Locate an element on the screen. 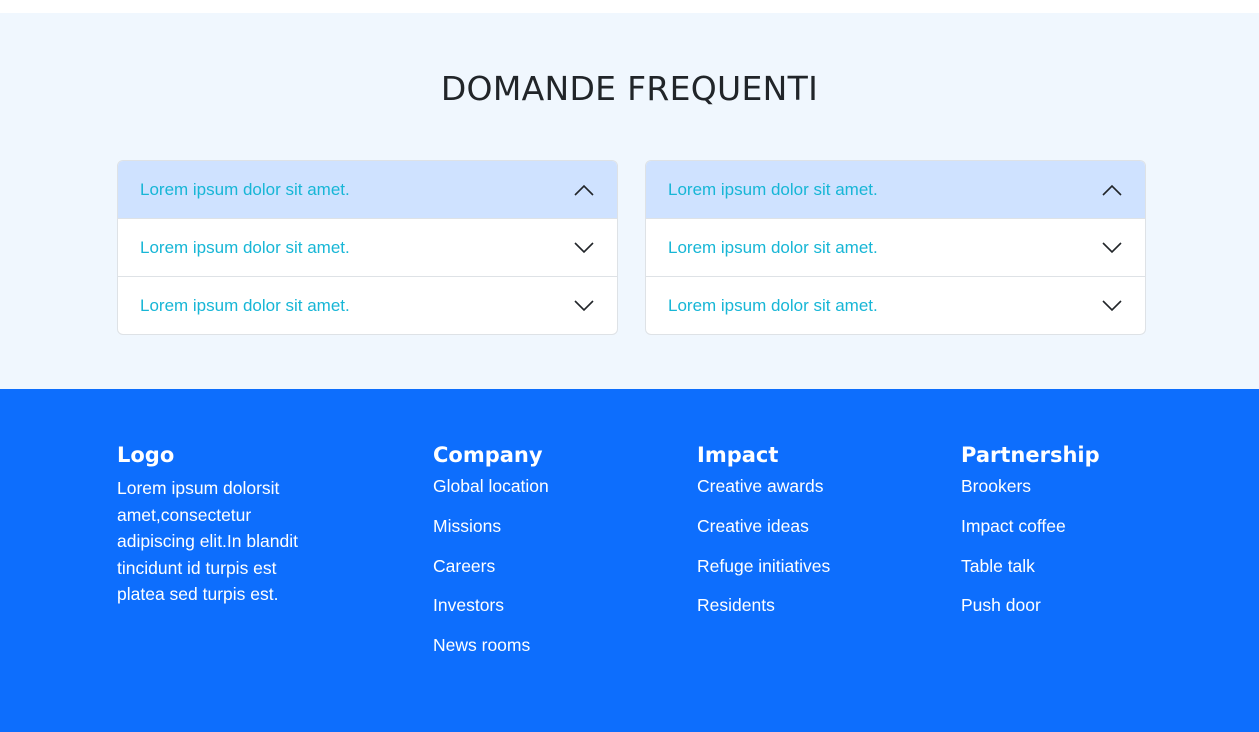 Image resolution: width=1259 pixels, height=732 pixels. footer-company-heading: Company is located at coordinates (488, 455).